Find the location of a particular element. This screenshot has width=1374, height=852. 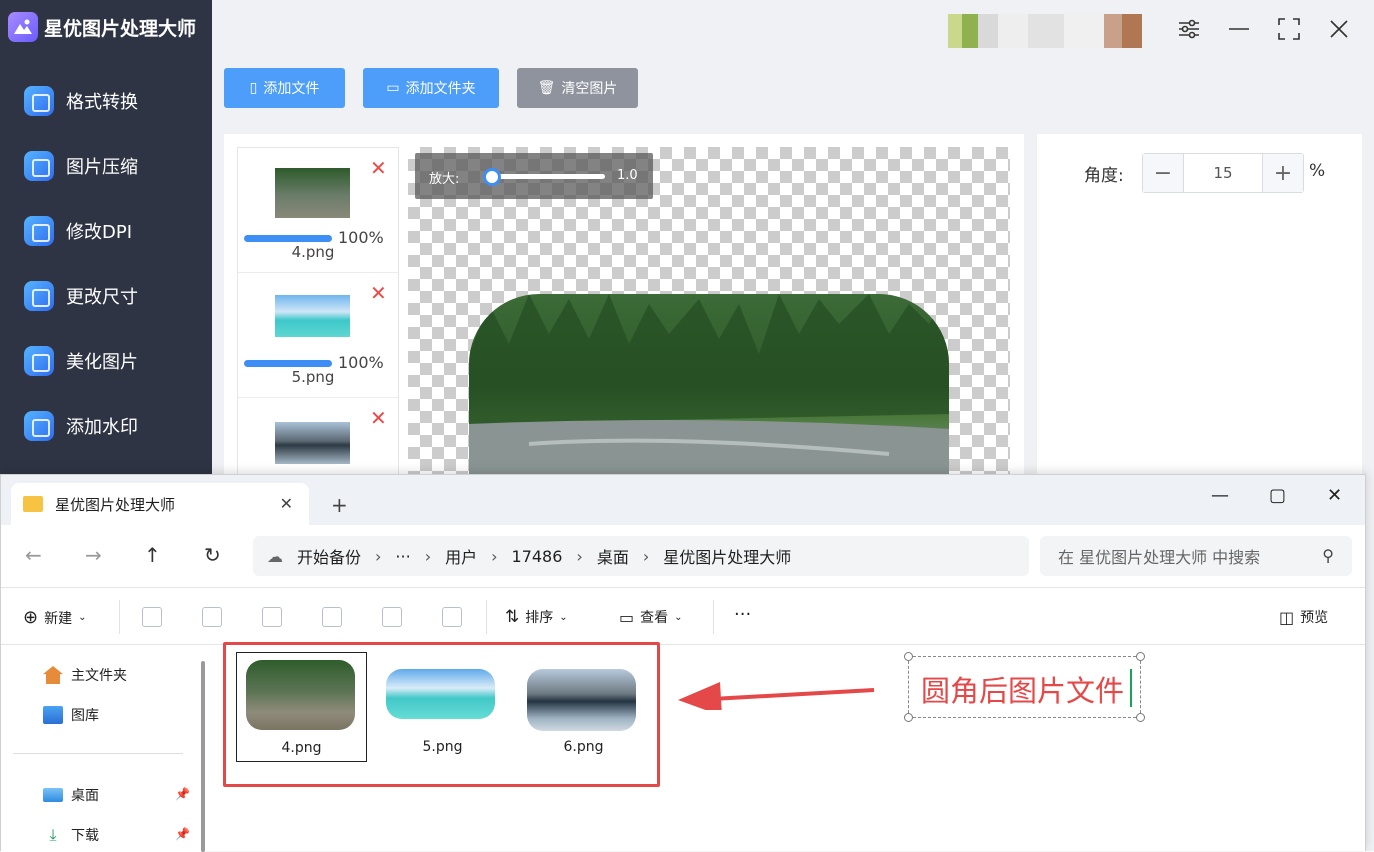

sidebar-item-resize: 更改尺寸 is located at coordinates (106, 295).